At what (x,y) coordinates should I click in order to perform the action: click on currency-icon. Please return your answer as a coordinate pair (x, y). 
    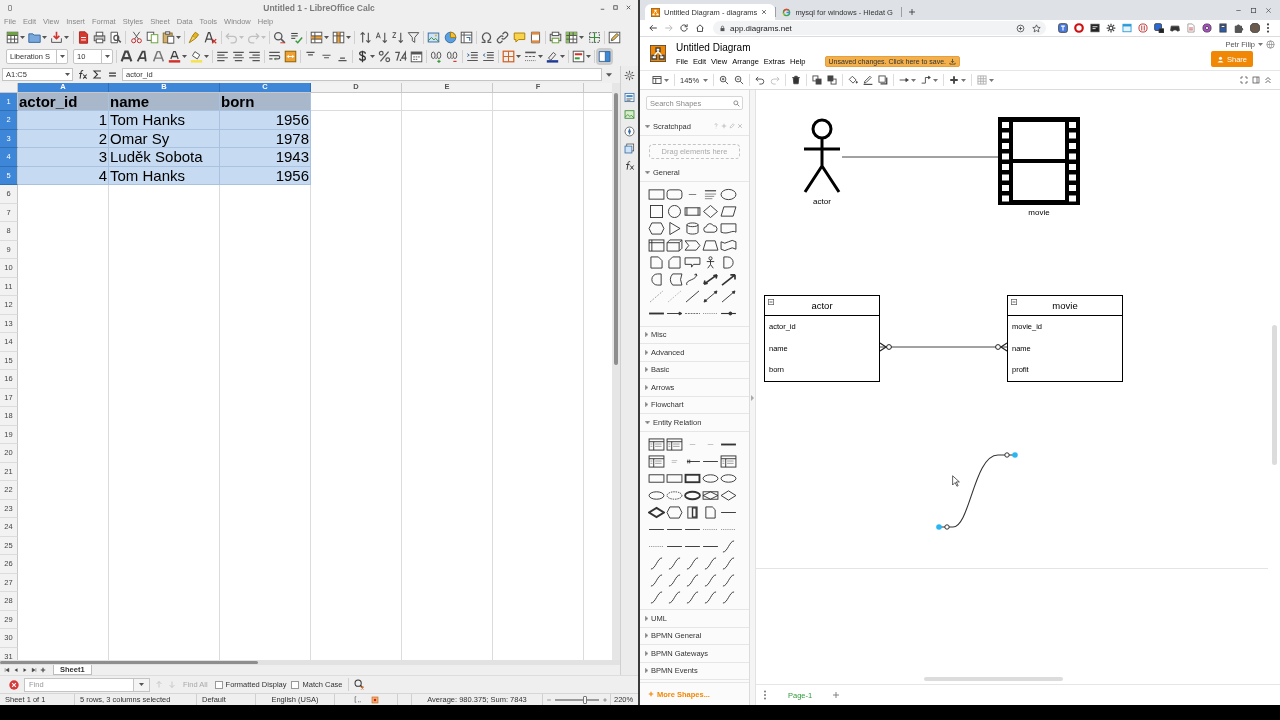
    Looking at the image, I should click on (362, 56).